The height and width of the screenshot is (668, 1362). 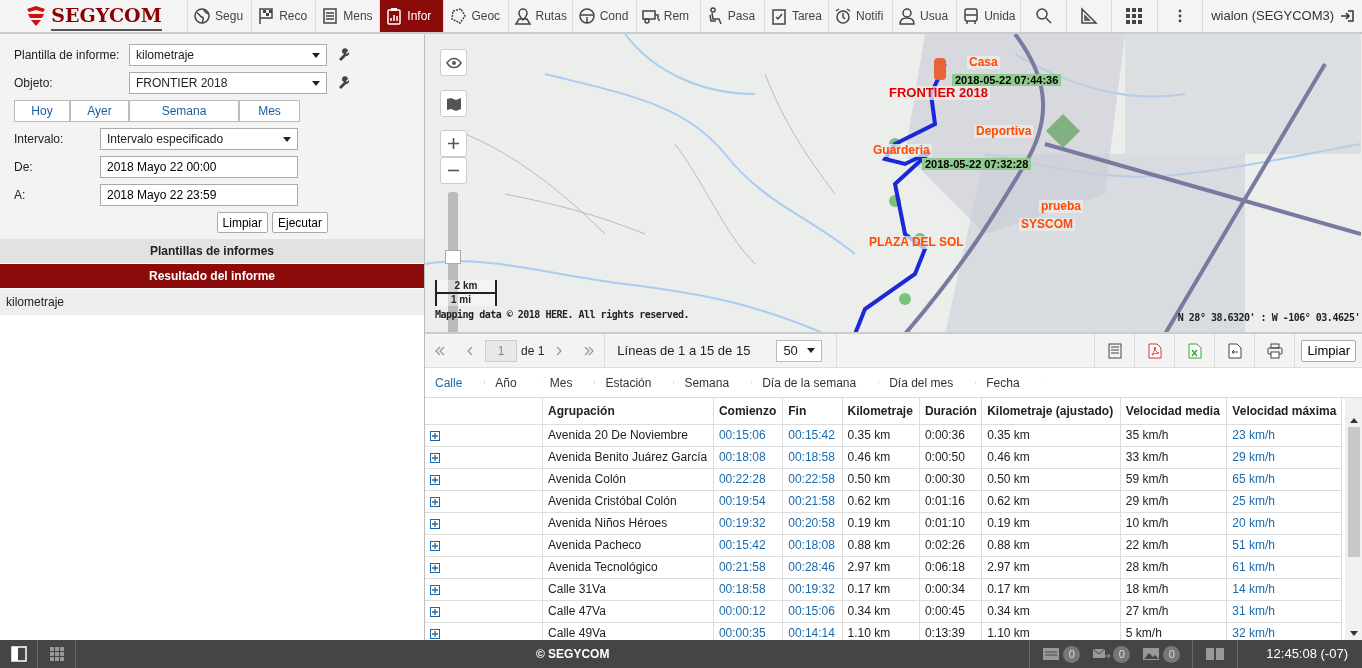 I want to click on table-link: 00:00:12, so click(x=748, y=611).